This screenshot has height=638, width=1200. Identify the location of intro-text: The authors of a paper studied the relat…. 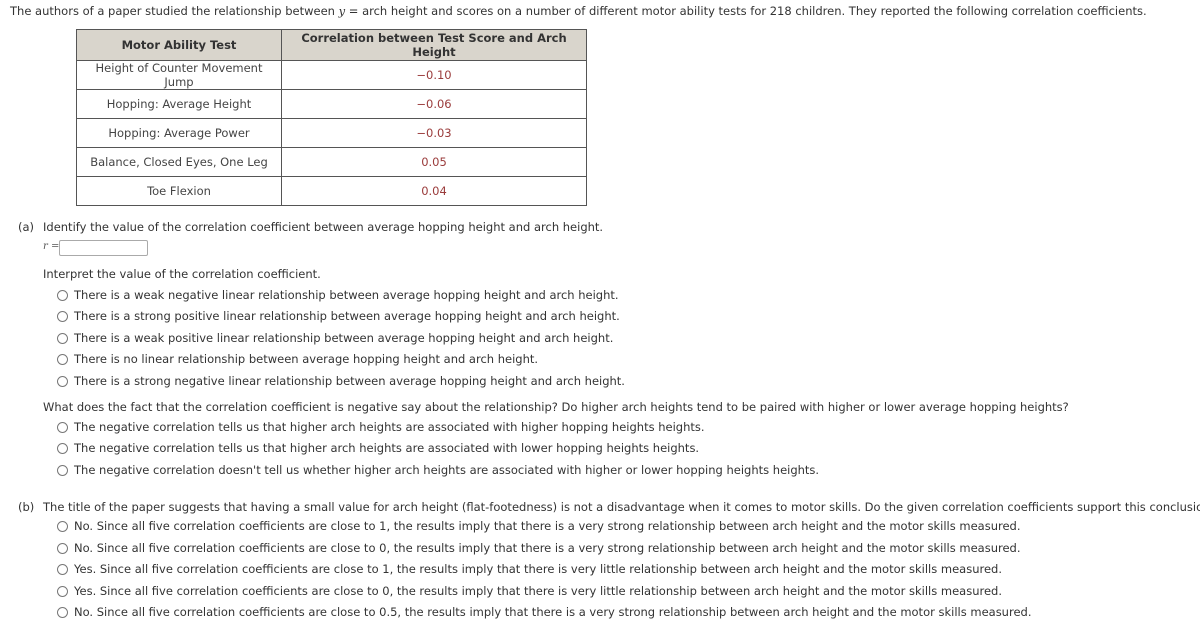
(578, 11).